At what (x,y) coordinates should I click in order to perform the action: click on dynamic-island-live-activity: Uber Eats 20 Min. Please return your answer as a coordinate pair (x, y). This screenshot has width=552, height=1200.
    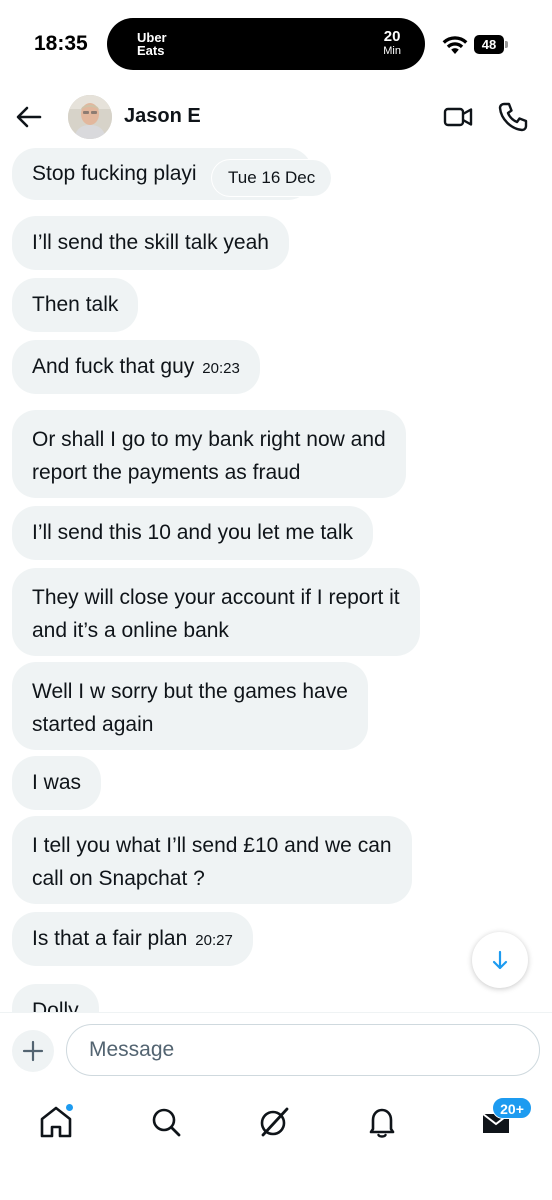
    Looking at the image, I should click on (266, 44).